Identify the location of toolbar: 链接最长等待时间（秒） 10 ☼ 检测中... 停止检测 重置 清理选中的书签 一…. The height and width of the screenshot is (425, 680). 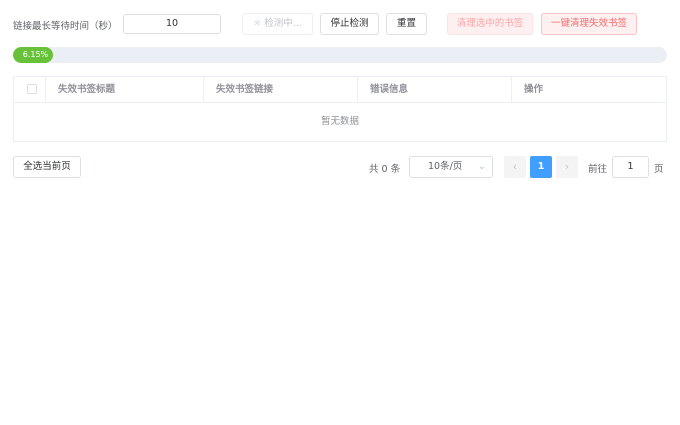
(340, 24).